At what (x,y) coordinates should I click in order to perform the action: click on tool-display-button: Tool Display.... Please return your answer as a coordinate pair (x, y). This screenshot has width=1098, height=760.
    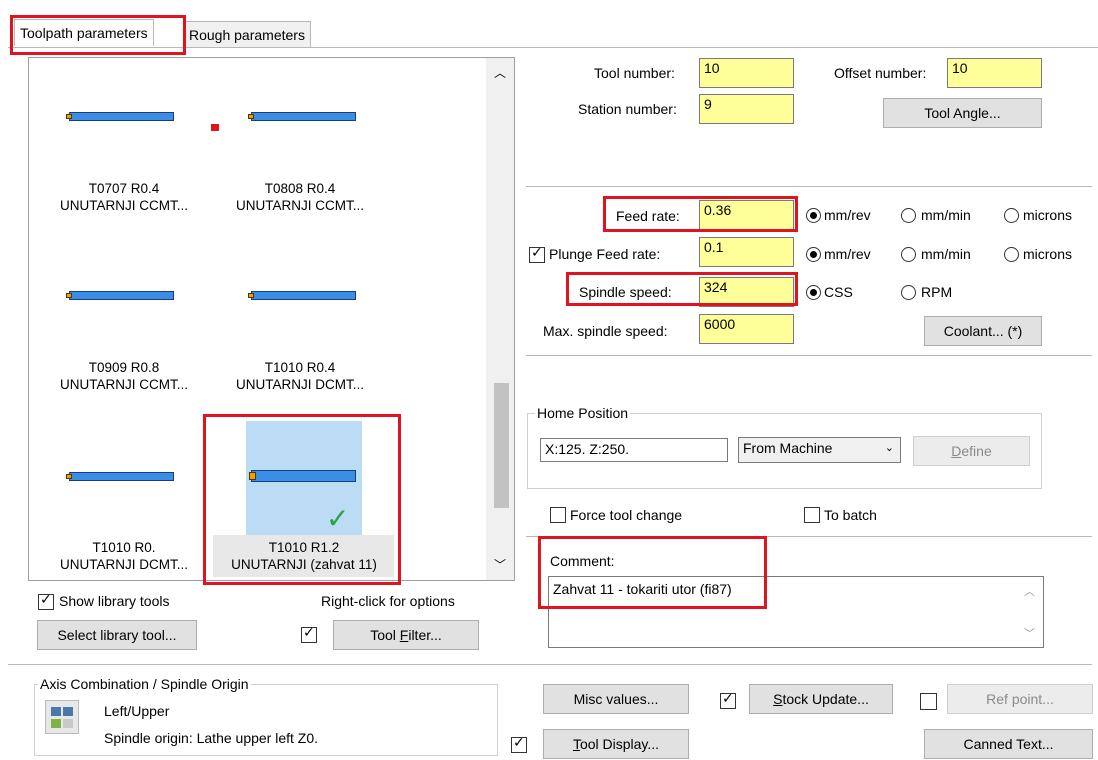
    Looking at the image, I should click on (616, 744).